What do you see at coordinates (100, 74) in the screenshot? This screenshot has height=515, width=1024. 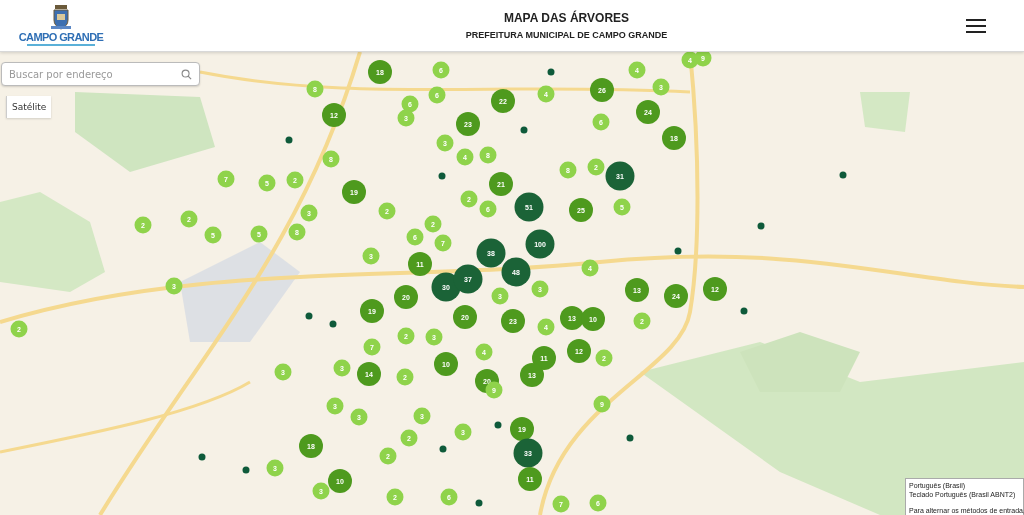 I see `search-field: Buscar por endereço` at bounding box center [100, 74].